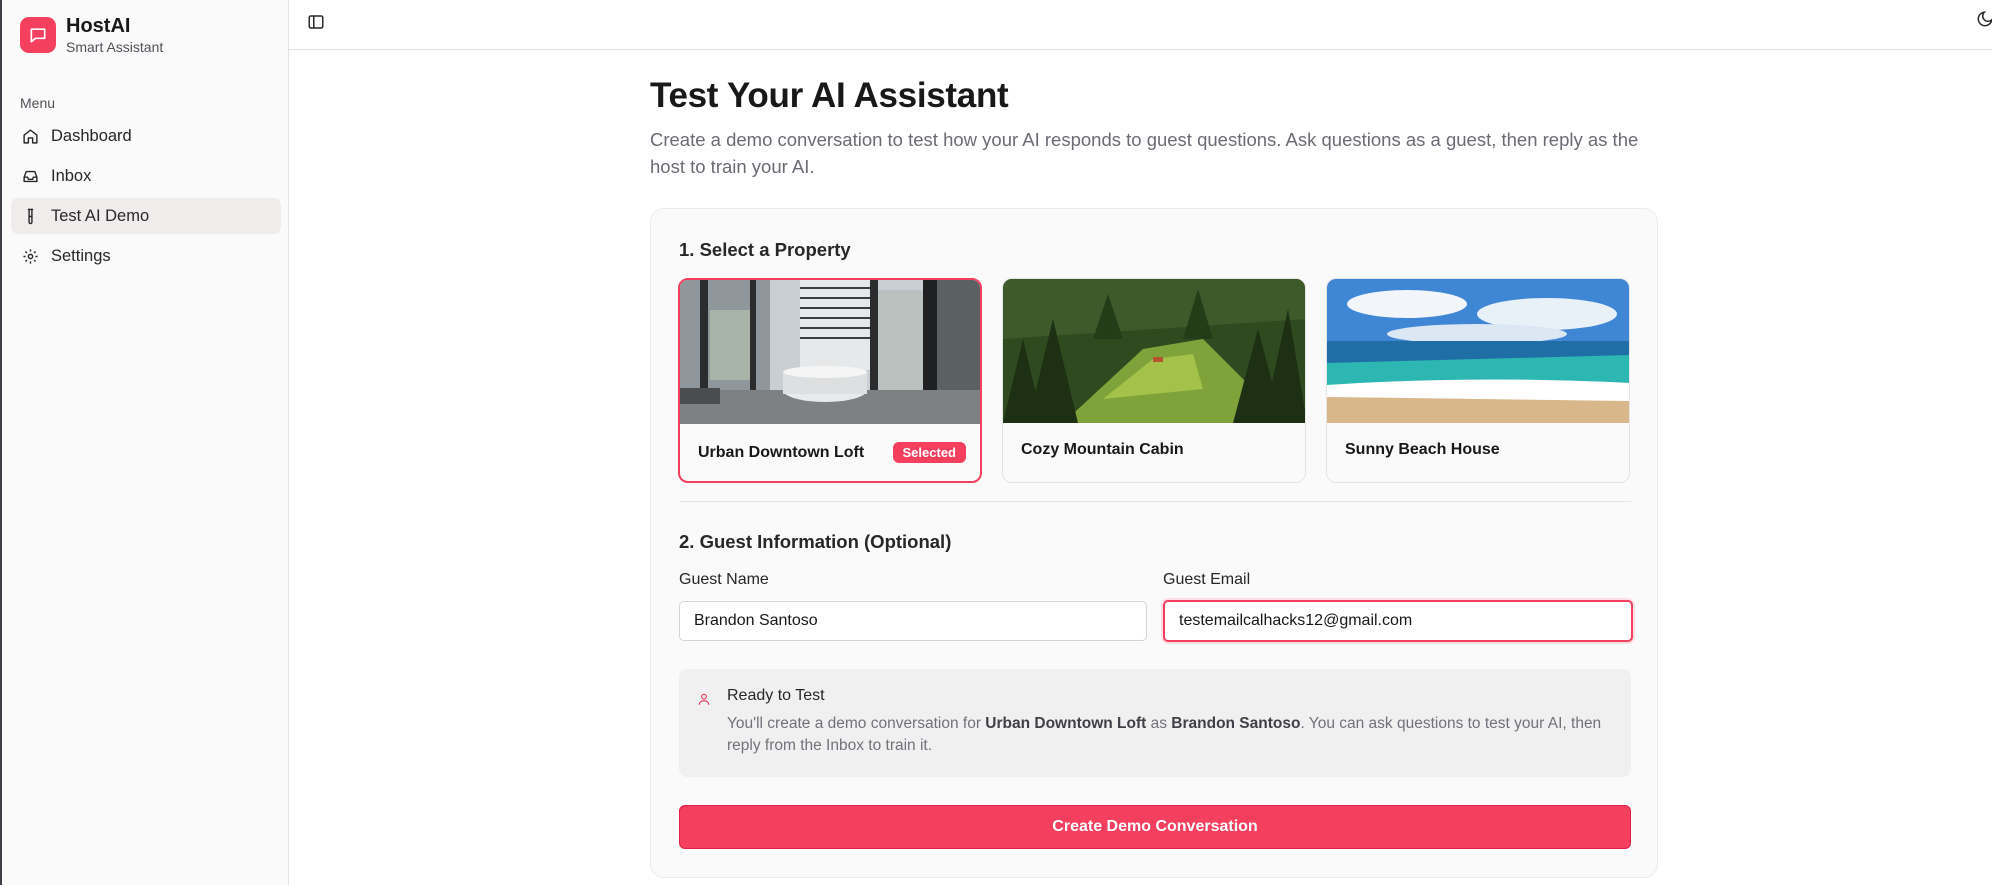 This screenshot has height=885, width=1992. I want to click on brand: HostAI Smart Assistant, so click(91, 35).